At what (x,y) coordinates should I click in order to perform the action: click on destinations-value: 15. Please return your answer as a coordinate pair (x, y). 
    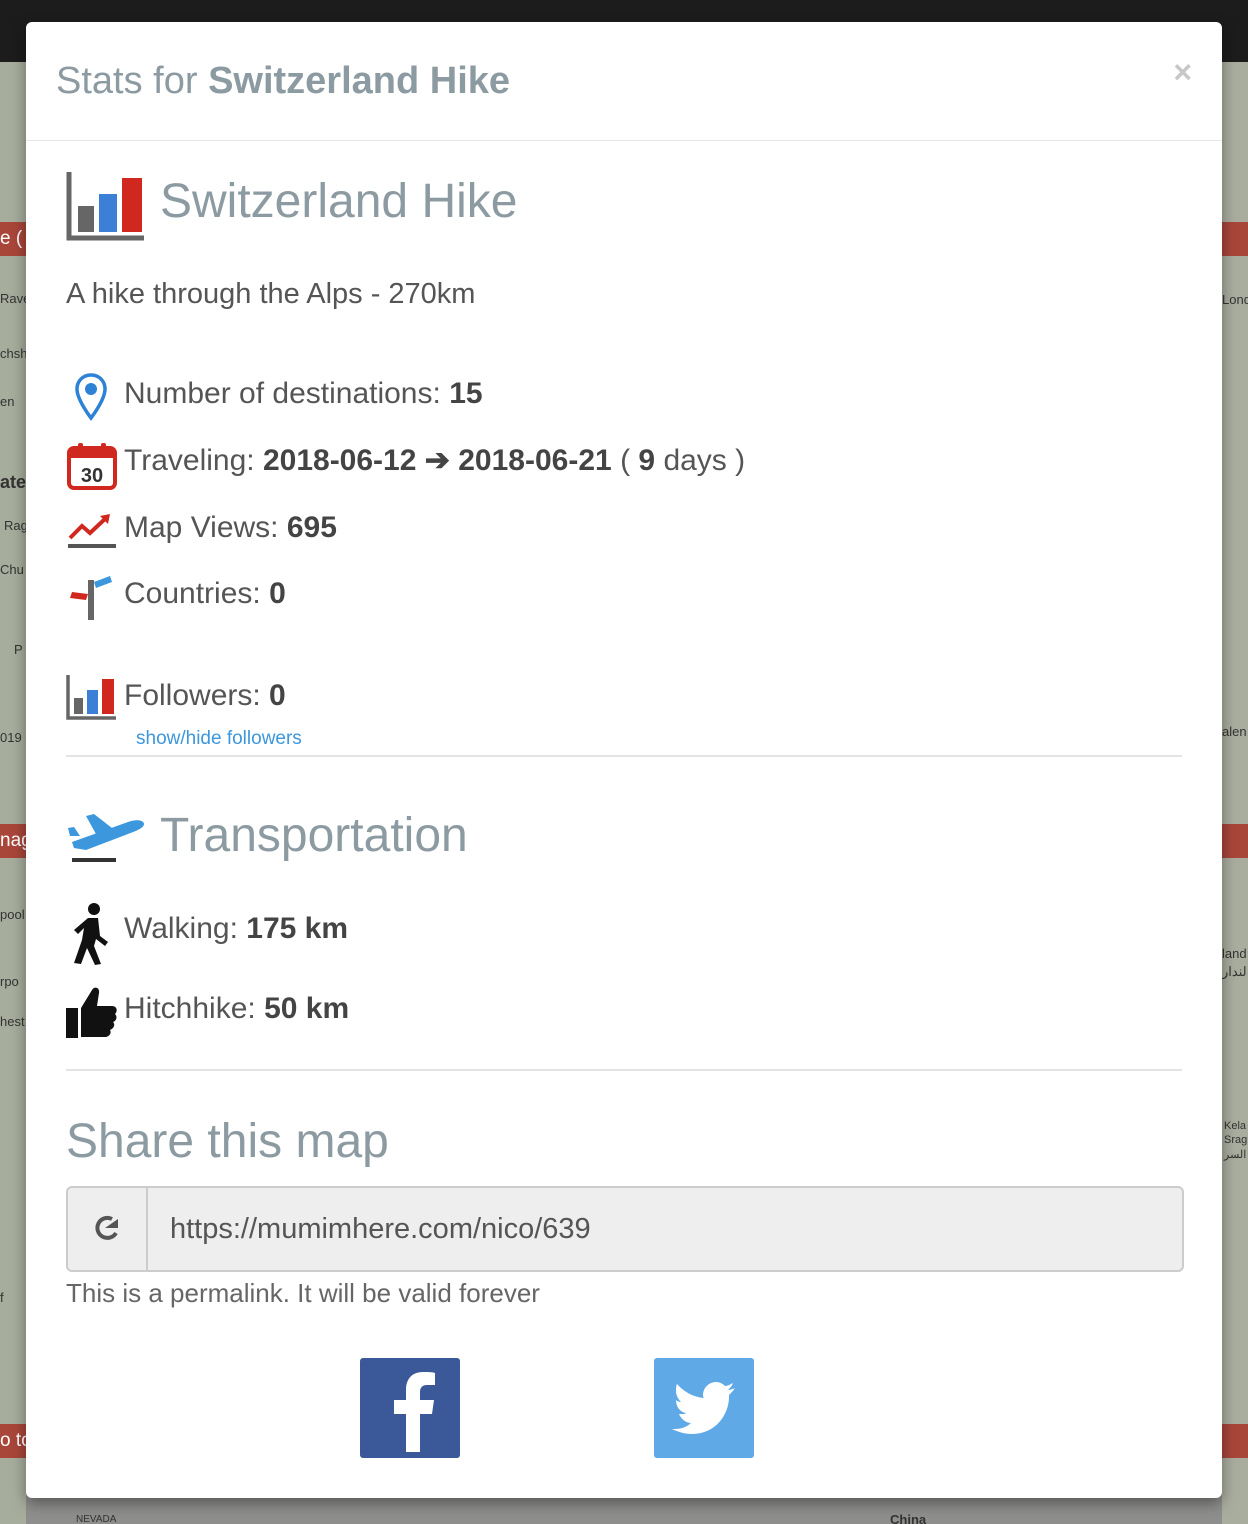
    Looking at the image, I should click on (466, 393).